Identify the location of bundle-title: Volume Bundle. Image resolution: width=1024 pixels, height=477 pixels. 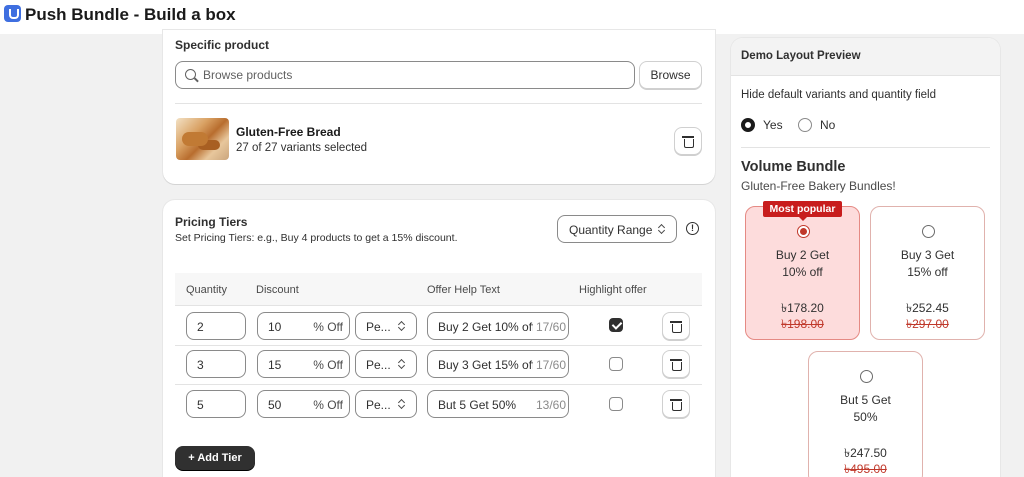
(793, 167).